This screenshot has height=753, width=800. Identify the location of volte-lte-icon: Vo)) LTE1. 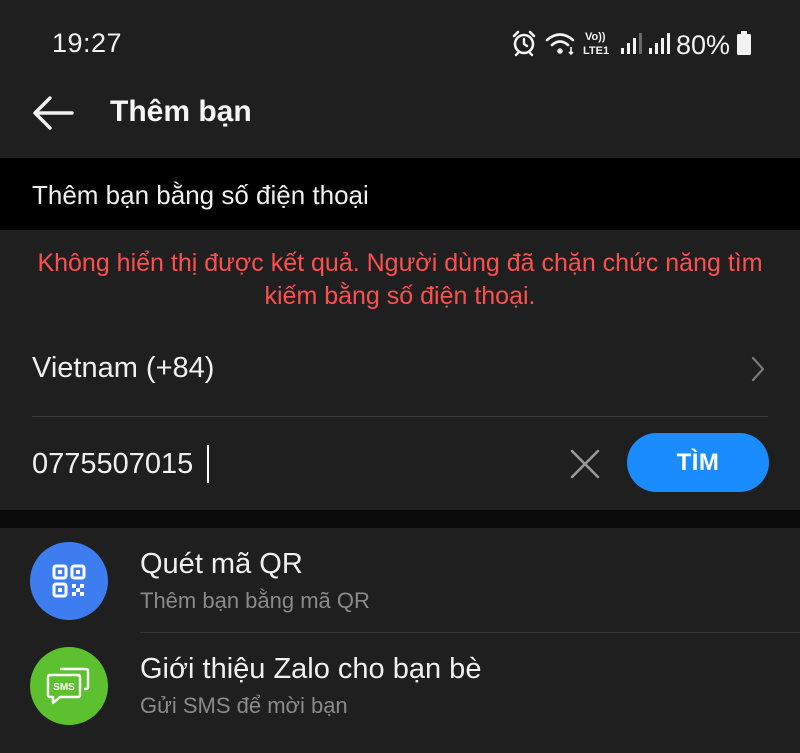
(598, 45).